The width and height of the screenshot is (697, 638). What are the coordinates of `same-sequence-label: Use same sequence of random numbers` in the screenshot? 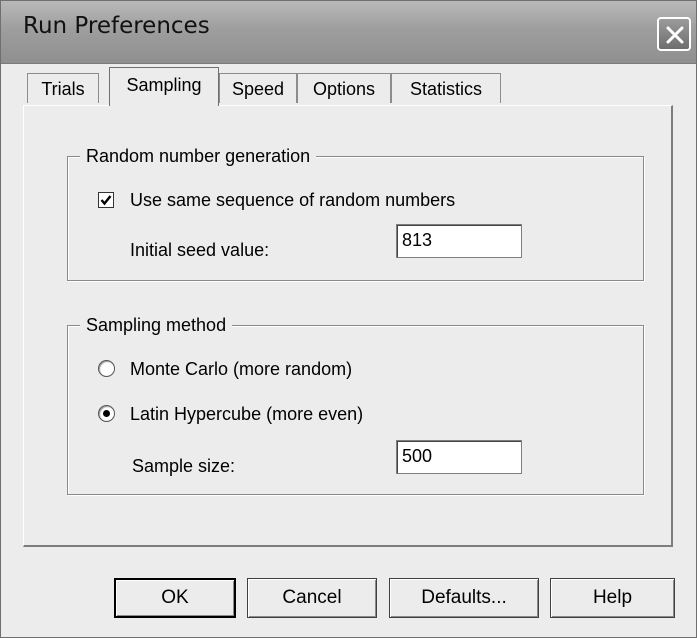 It's located at (292, 200).